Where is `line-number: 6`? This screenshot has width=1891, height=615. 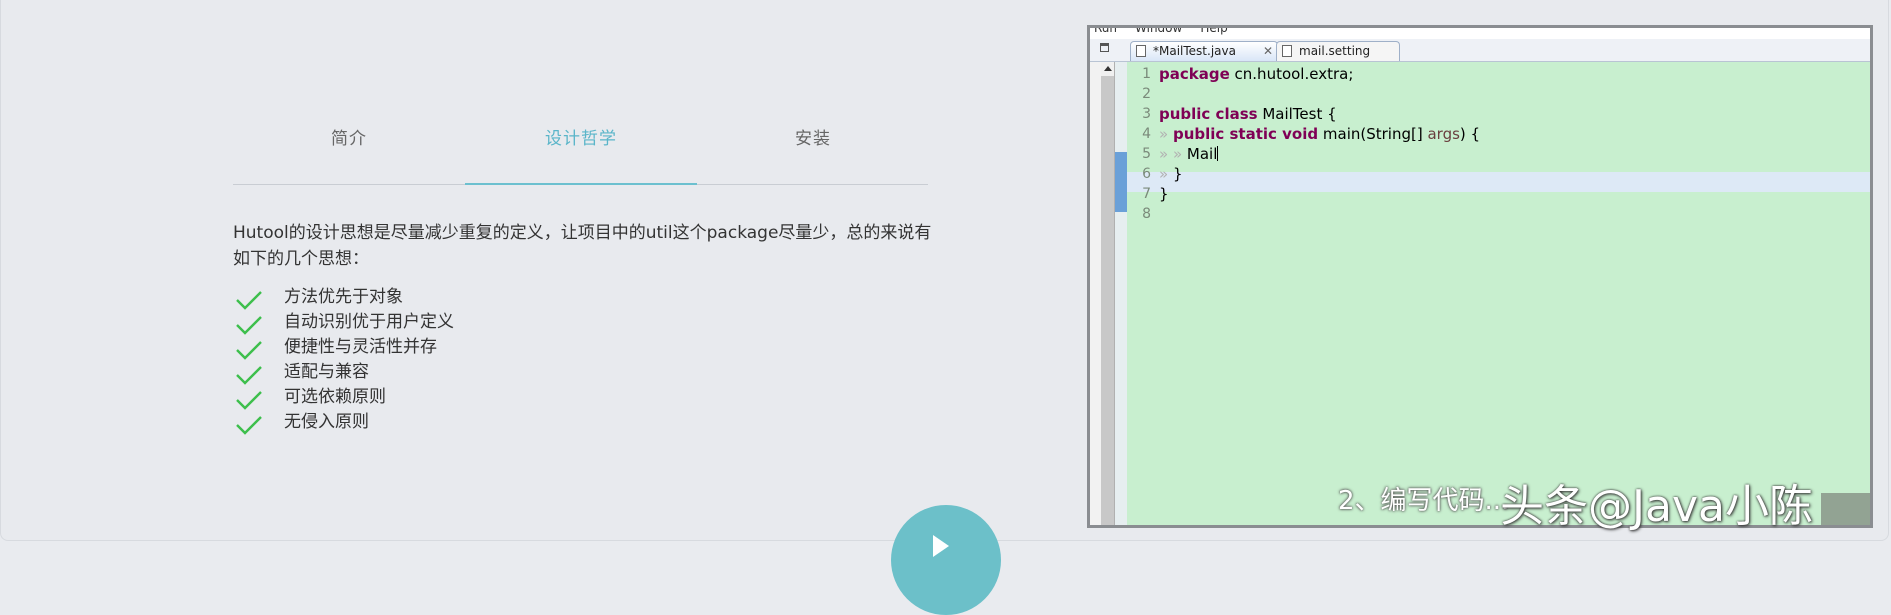 line-number: 6 is located at coordinates (1146, 174).